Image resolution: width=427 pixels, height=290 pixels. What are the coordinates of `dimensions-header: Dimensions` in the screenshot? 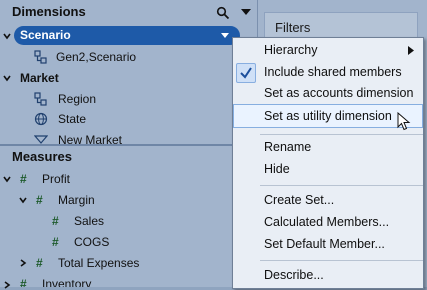 It's located at (128, 12).